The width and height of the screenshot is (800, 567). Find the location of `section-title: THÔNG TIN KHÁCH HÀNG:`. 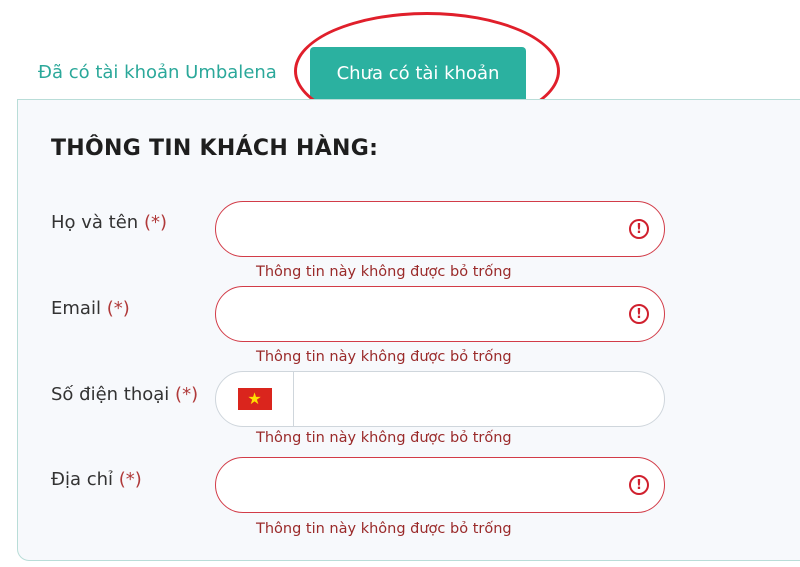

section-title: THÔNG TIN KHÁCH HÀNG: is located at coordinates (215, 148).